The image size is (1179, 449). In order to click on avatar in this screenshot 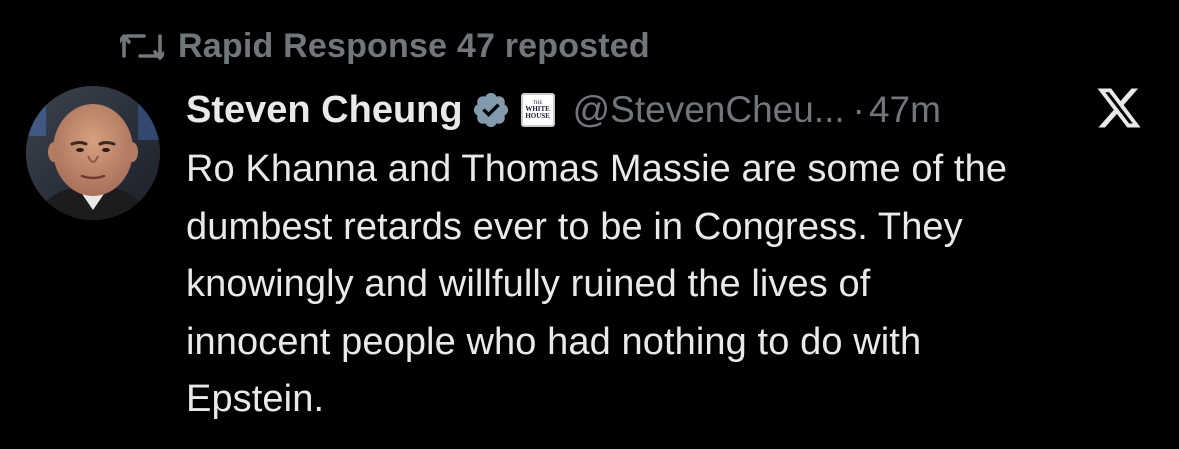, I will do `click(93, 153)`.